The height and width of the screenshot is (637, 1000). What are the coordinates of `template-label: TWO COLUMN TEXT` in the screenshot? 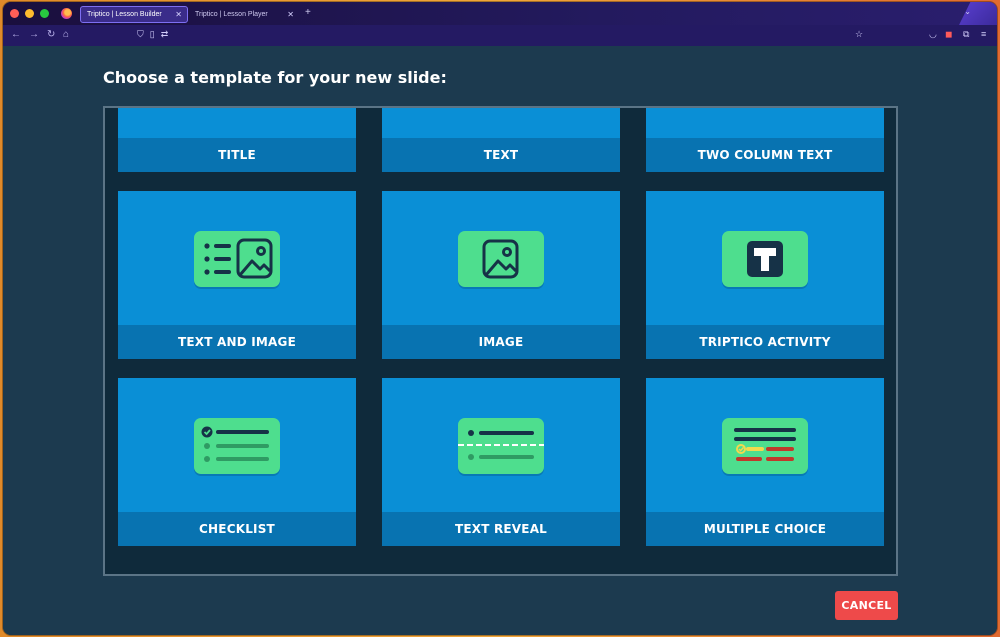 It's located at (765, 155).